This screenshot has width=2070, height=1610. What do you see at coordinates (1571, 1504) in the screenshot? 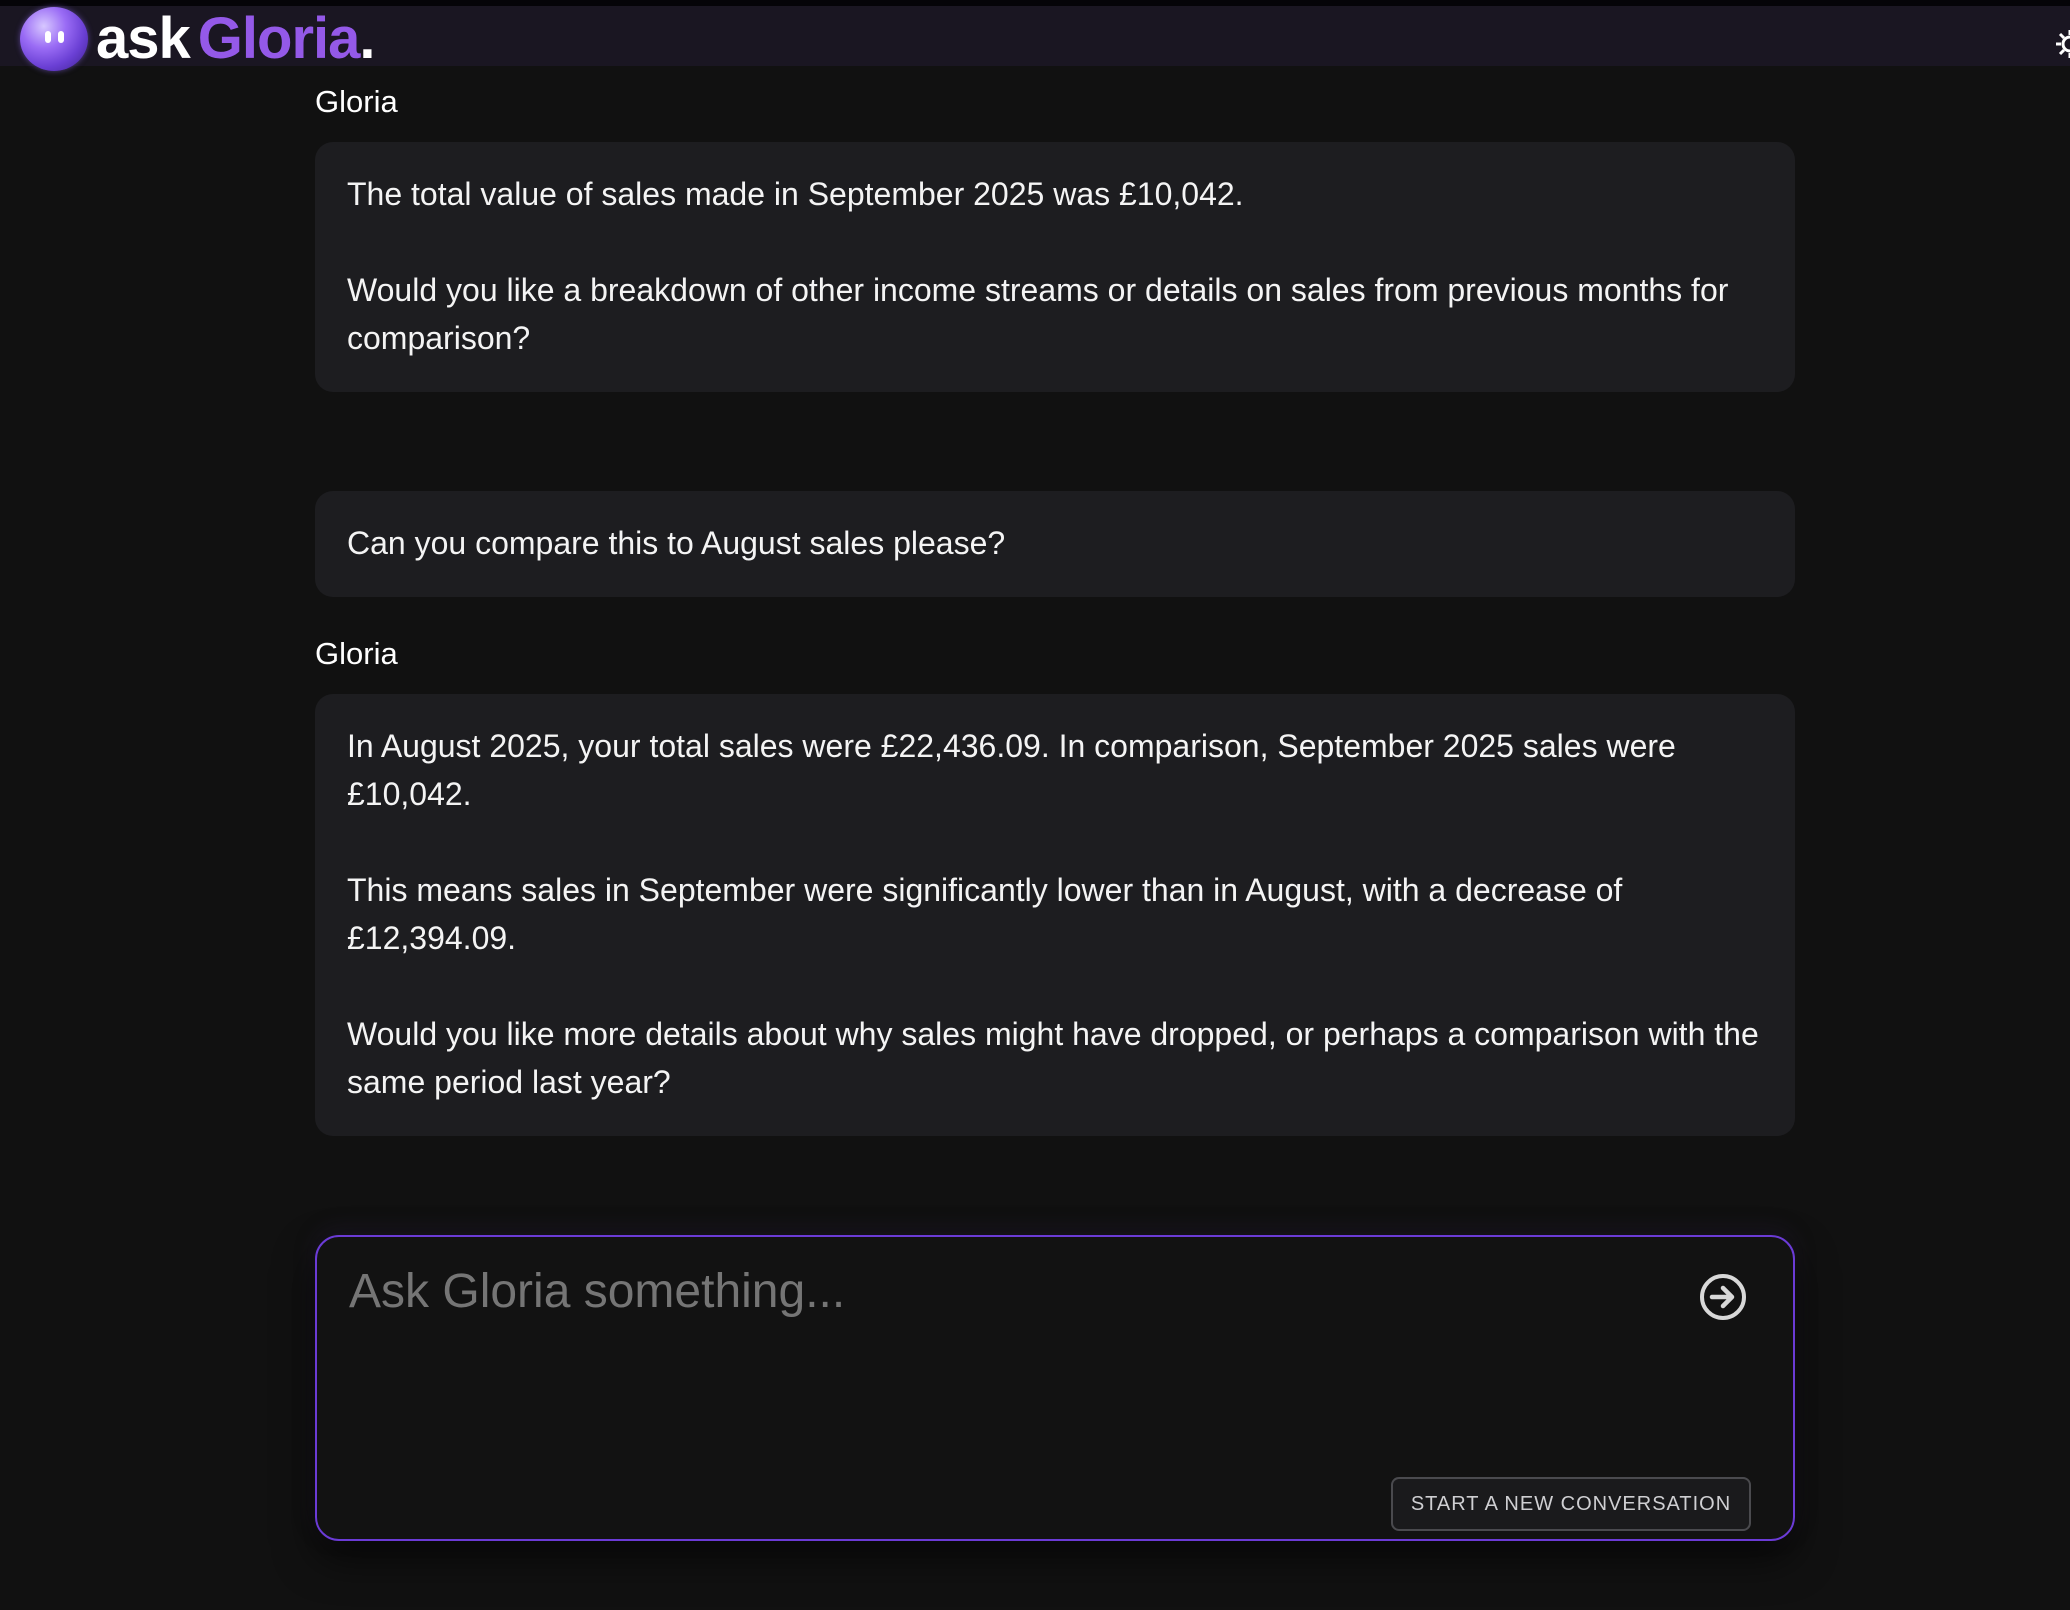
I see `start-new-conversation-button: START A NEW CONVERSATION` at bounding box center [1571, 1504].